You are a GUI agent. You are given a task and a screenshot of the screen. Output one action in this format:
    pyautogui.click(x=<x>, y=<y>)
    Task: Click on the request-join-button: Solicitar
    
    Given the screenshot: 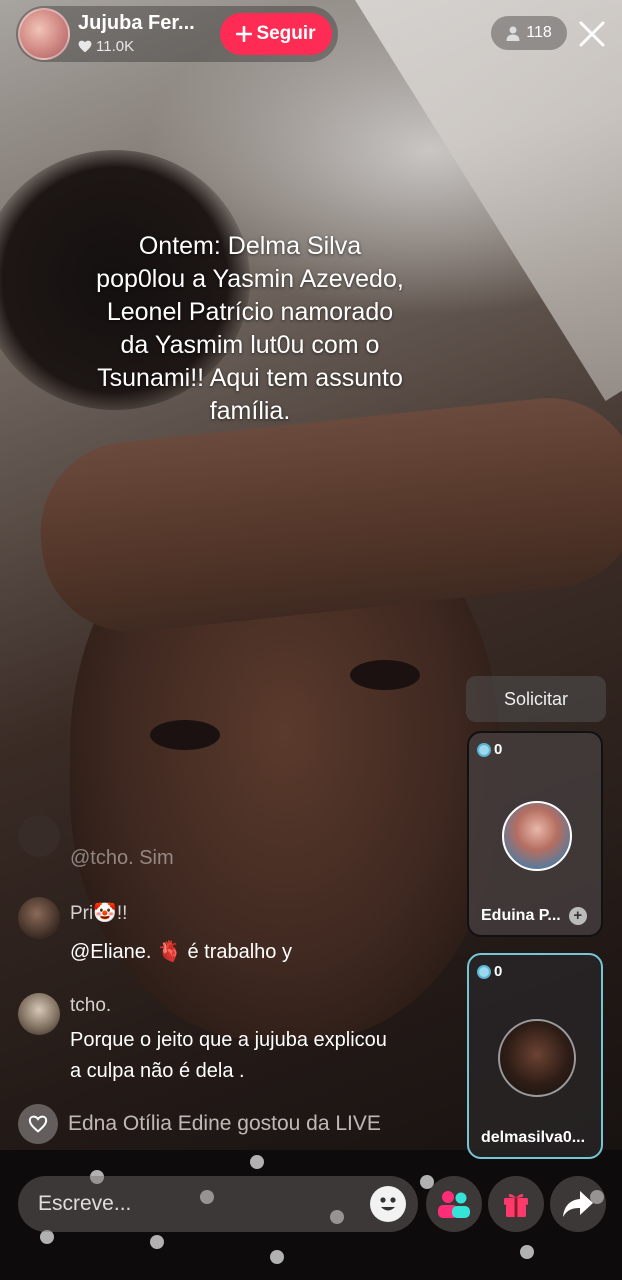 What is the action you would take?
    pyautogui.click(x=536, y=699)
    